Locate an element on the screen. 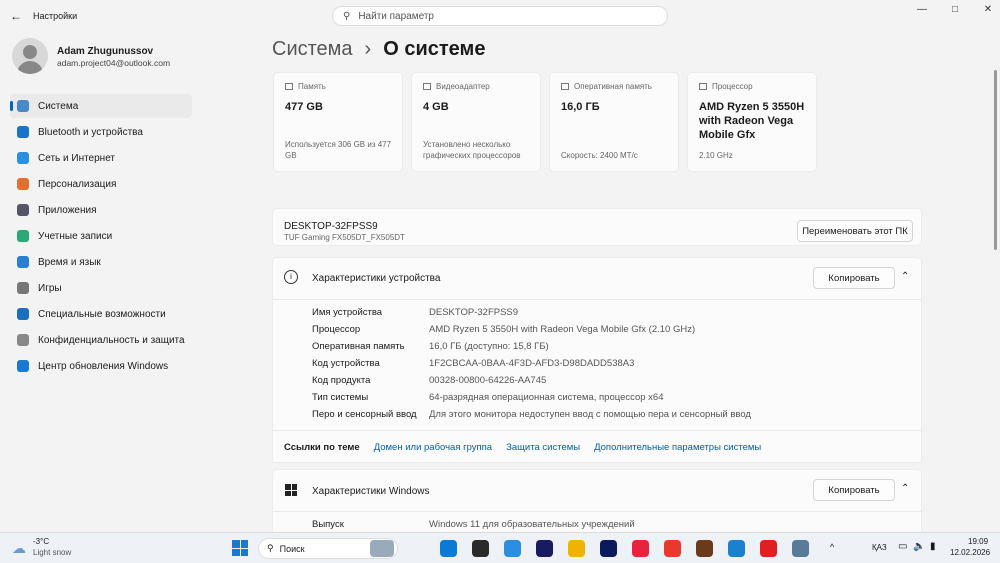 The image size is (1000, 563). minimize-button: — is located at coordinates (922, 12).